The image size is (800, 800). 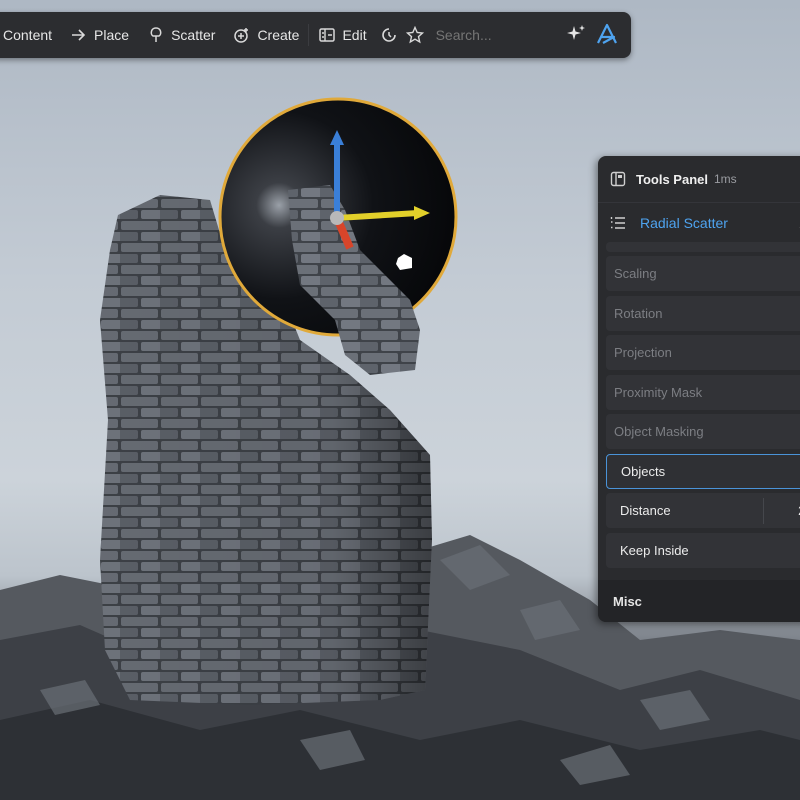 What do you see at coordinates (703, 510) in the screenshot?
I see `distance-field: Distance 2.` at bounding box center [703, 510].